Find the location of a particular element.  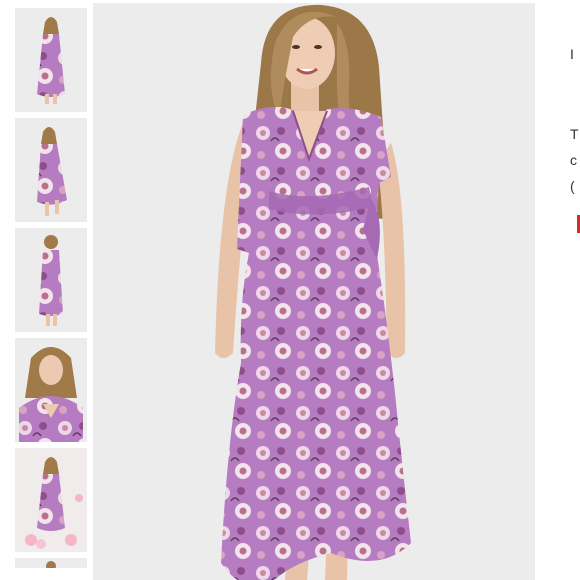

side-panel-fragment-1: I is located at coordinates (572, 54).